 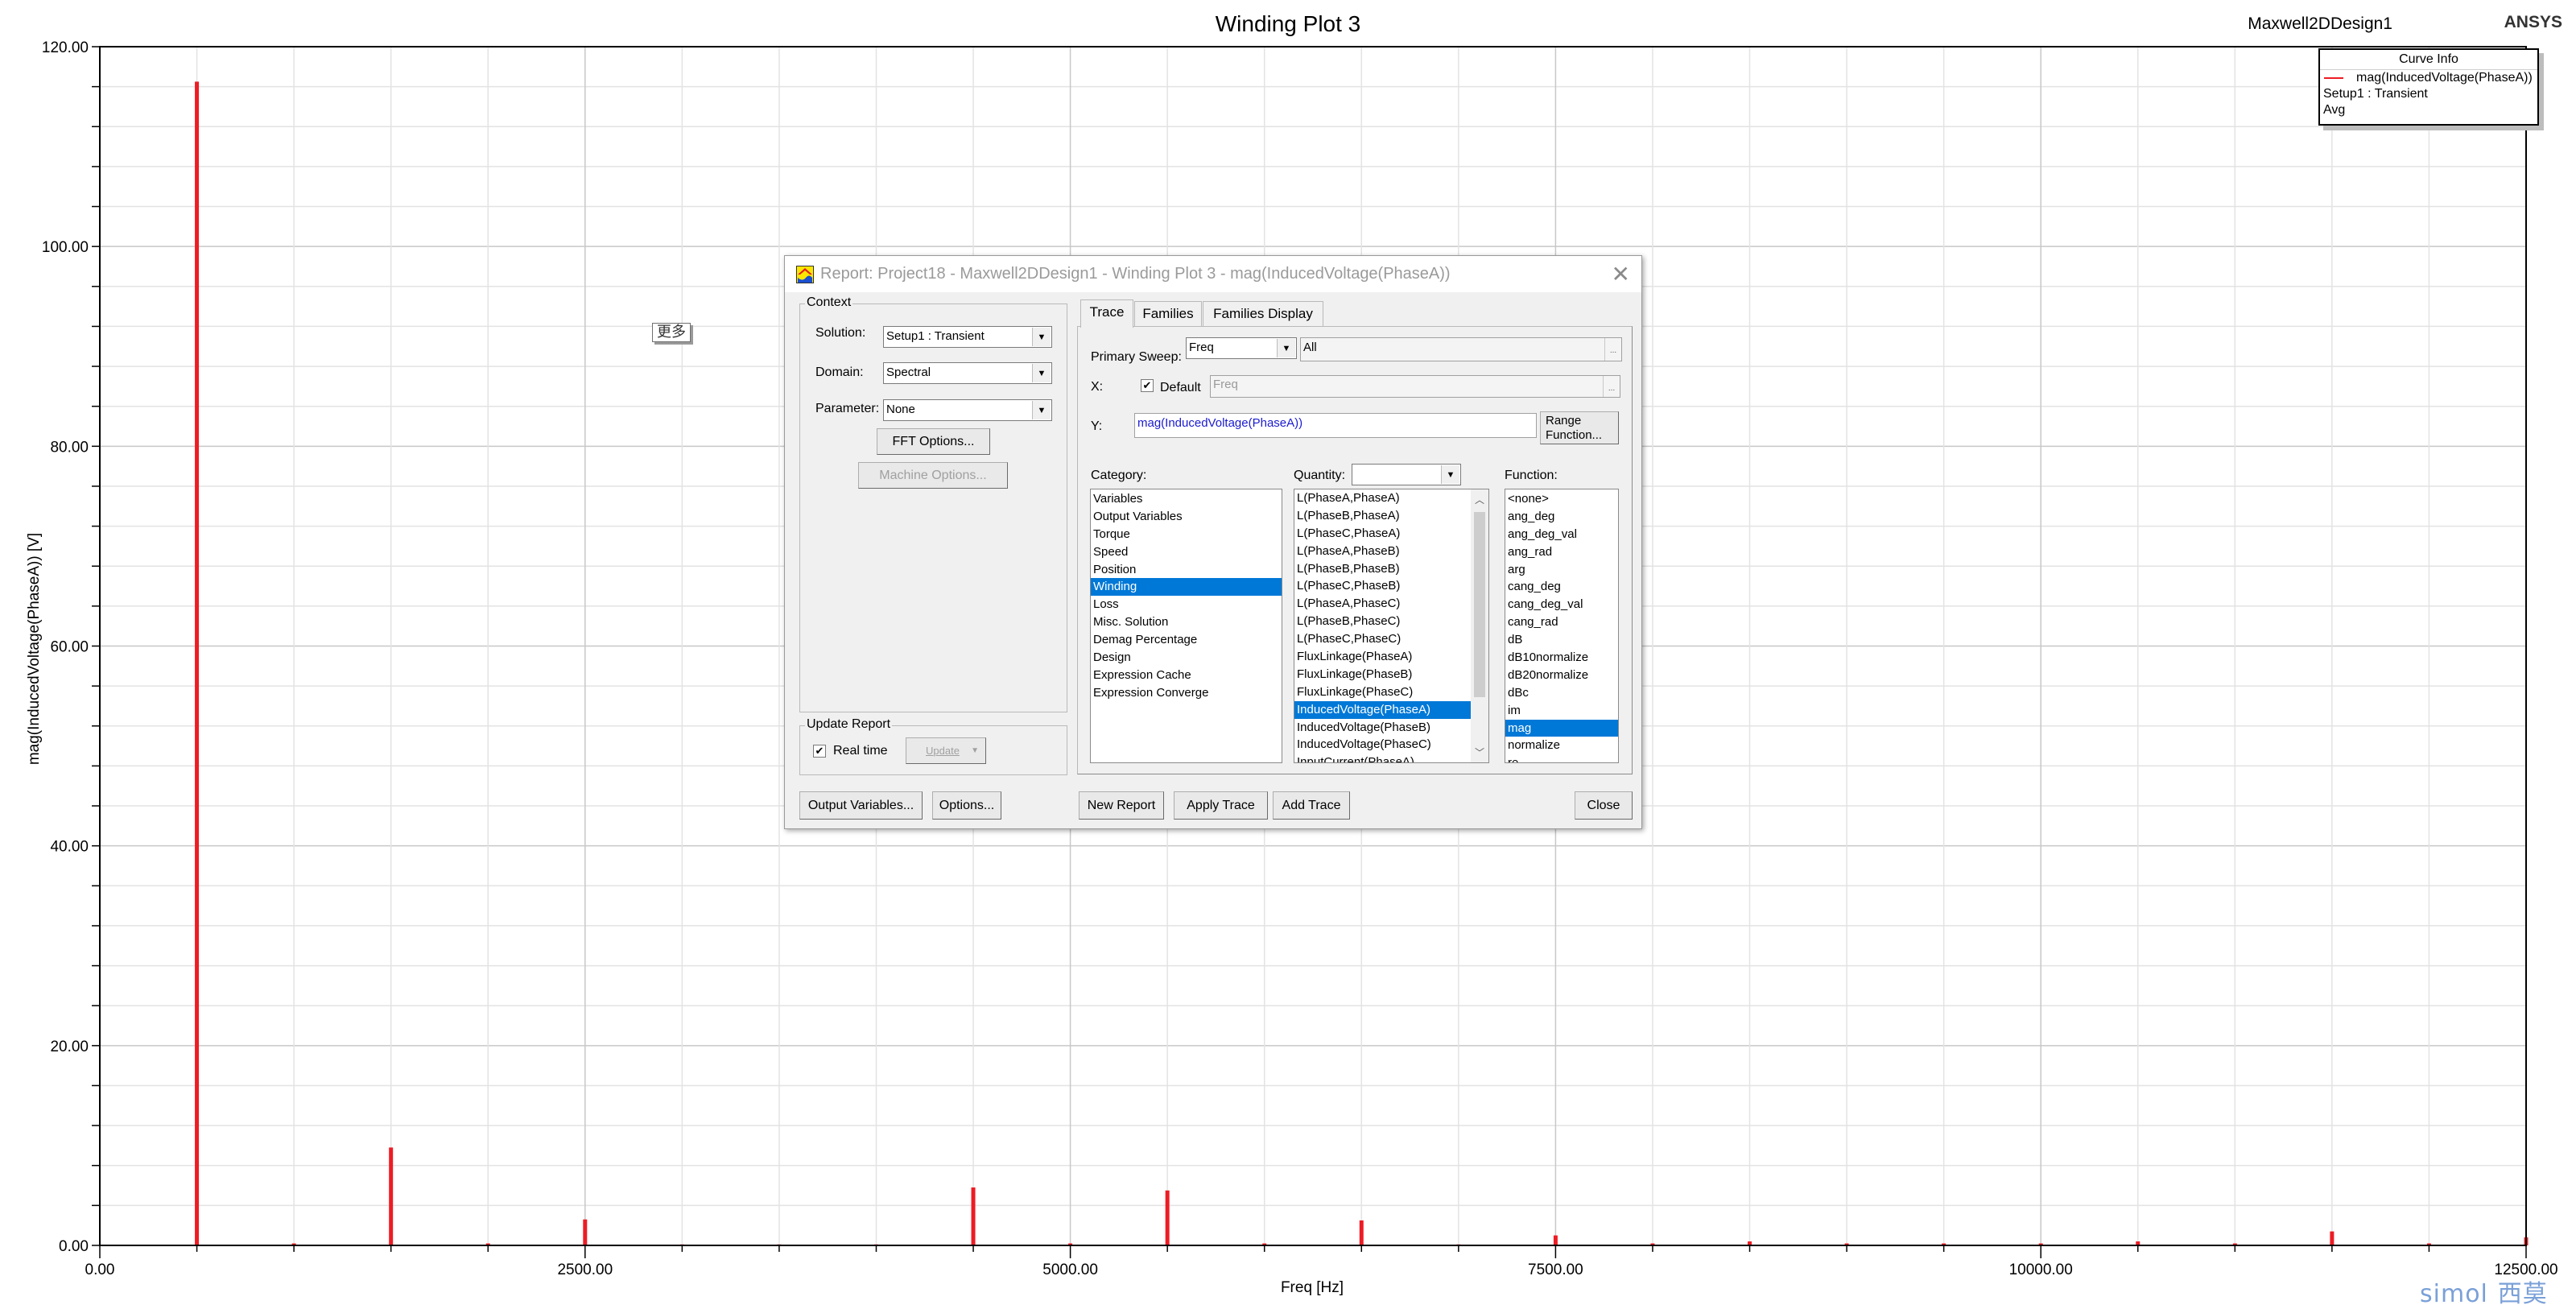 I want to click on x-default-checkbox: ✔, so click(x=1147, y=385).